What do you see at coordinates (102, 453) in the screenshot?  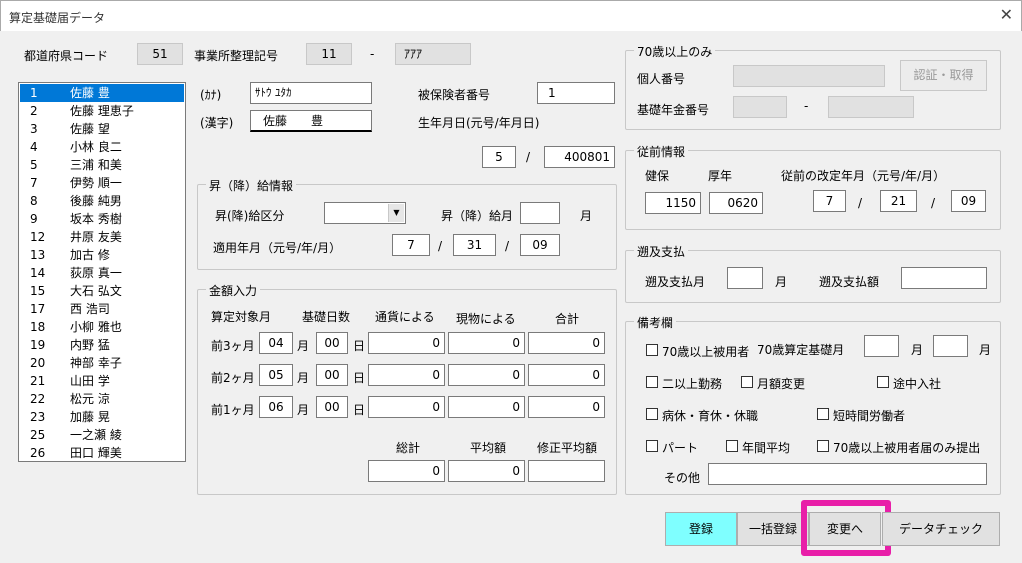 I see `employee-list-item: 26 田口 輝美` at bounding box center [102, 453].